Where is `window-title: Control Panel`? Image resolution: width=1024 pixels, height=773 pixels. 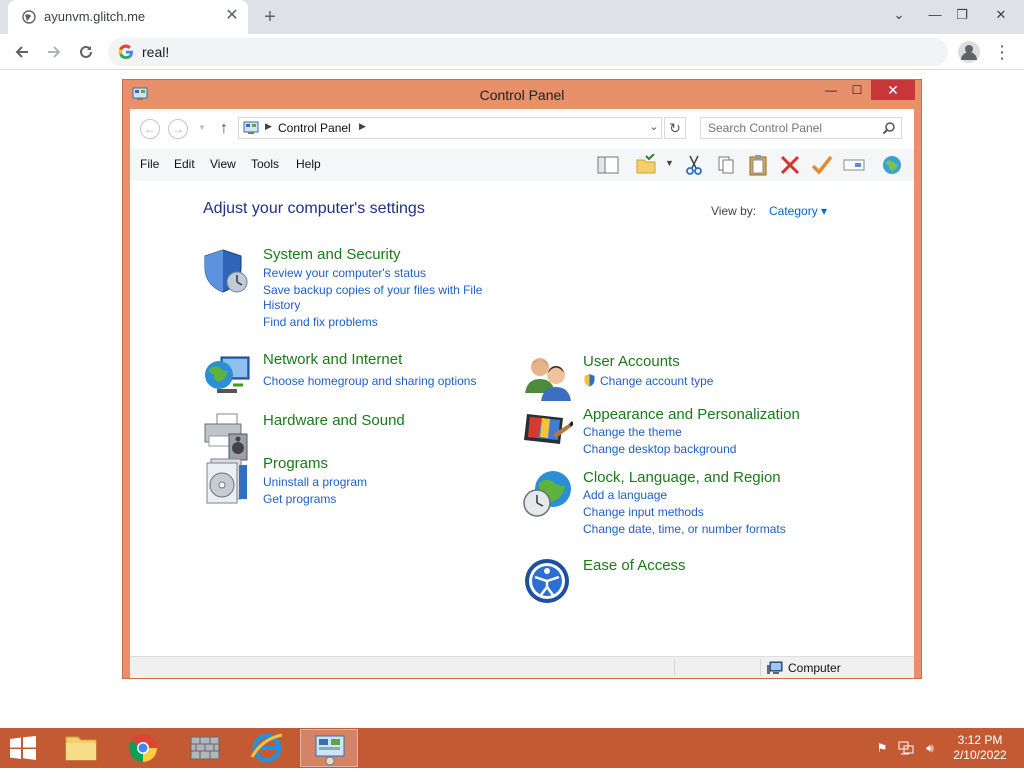
window-title: Control Panel is located at coordinates (522, 95).